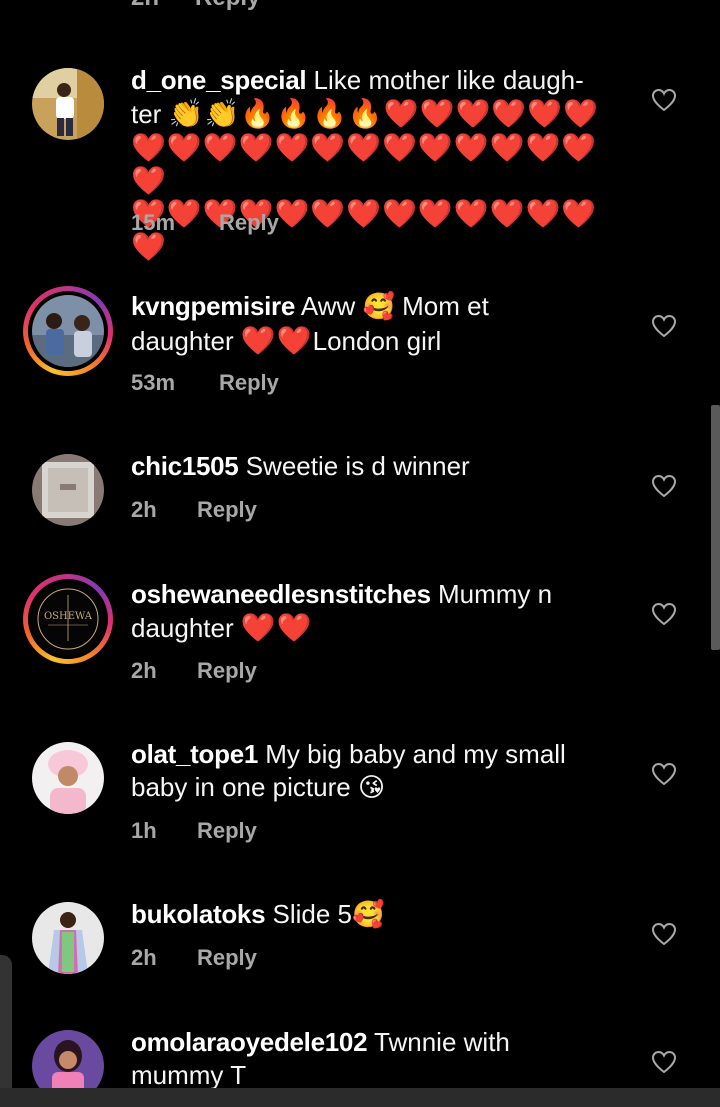  What do you see at coordinates (205, 223) in the screenshot?
I see `comment-meta: 15m Reply` at bounding box center [205, 223].